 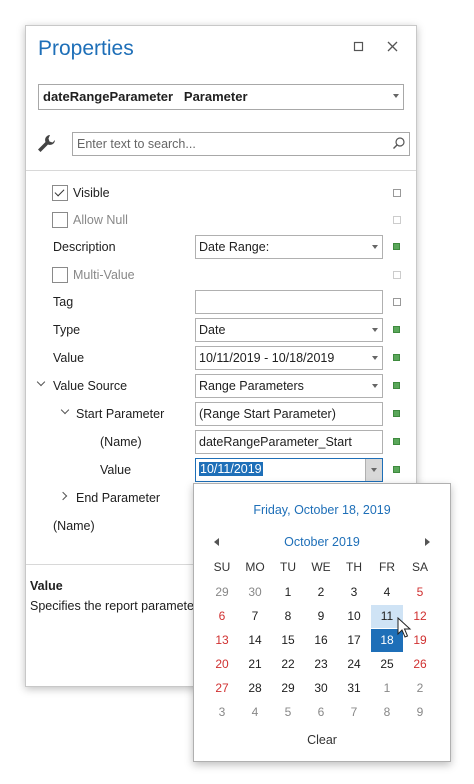 I want to click on day-of-week-label: TH, so click(x=354, y=567).